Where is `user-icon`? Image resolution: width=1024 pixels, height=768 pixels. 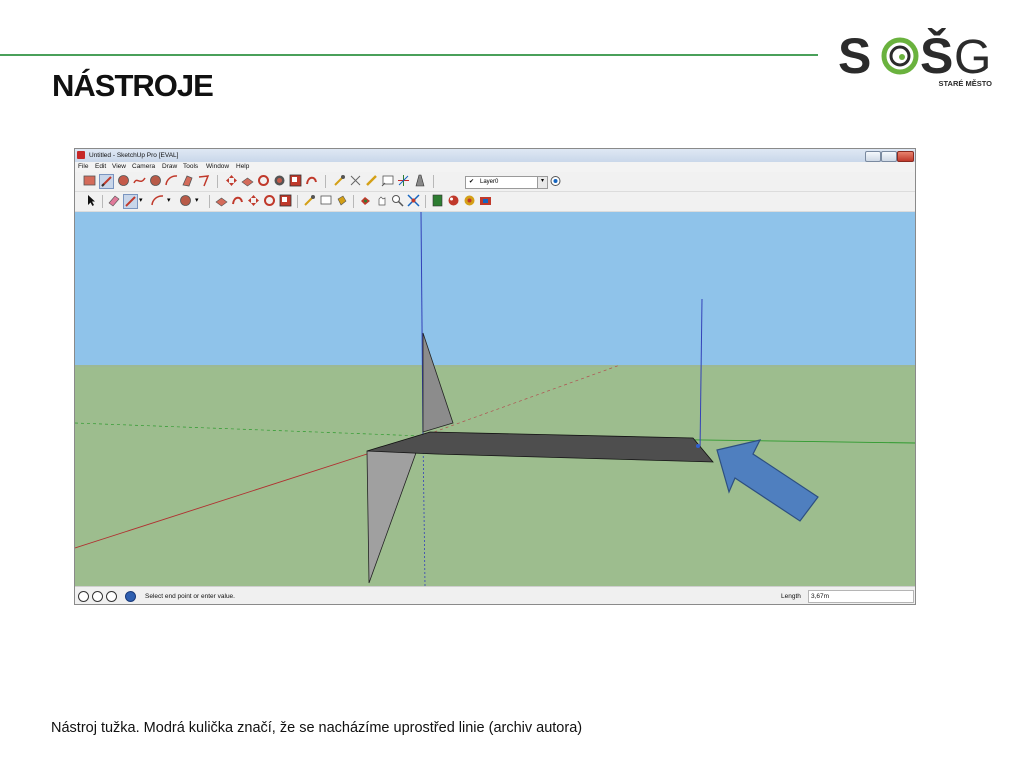 user-icon is located at coordinates (111, 596).